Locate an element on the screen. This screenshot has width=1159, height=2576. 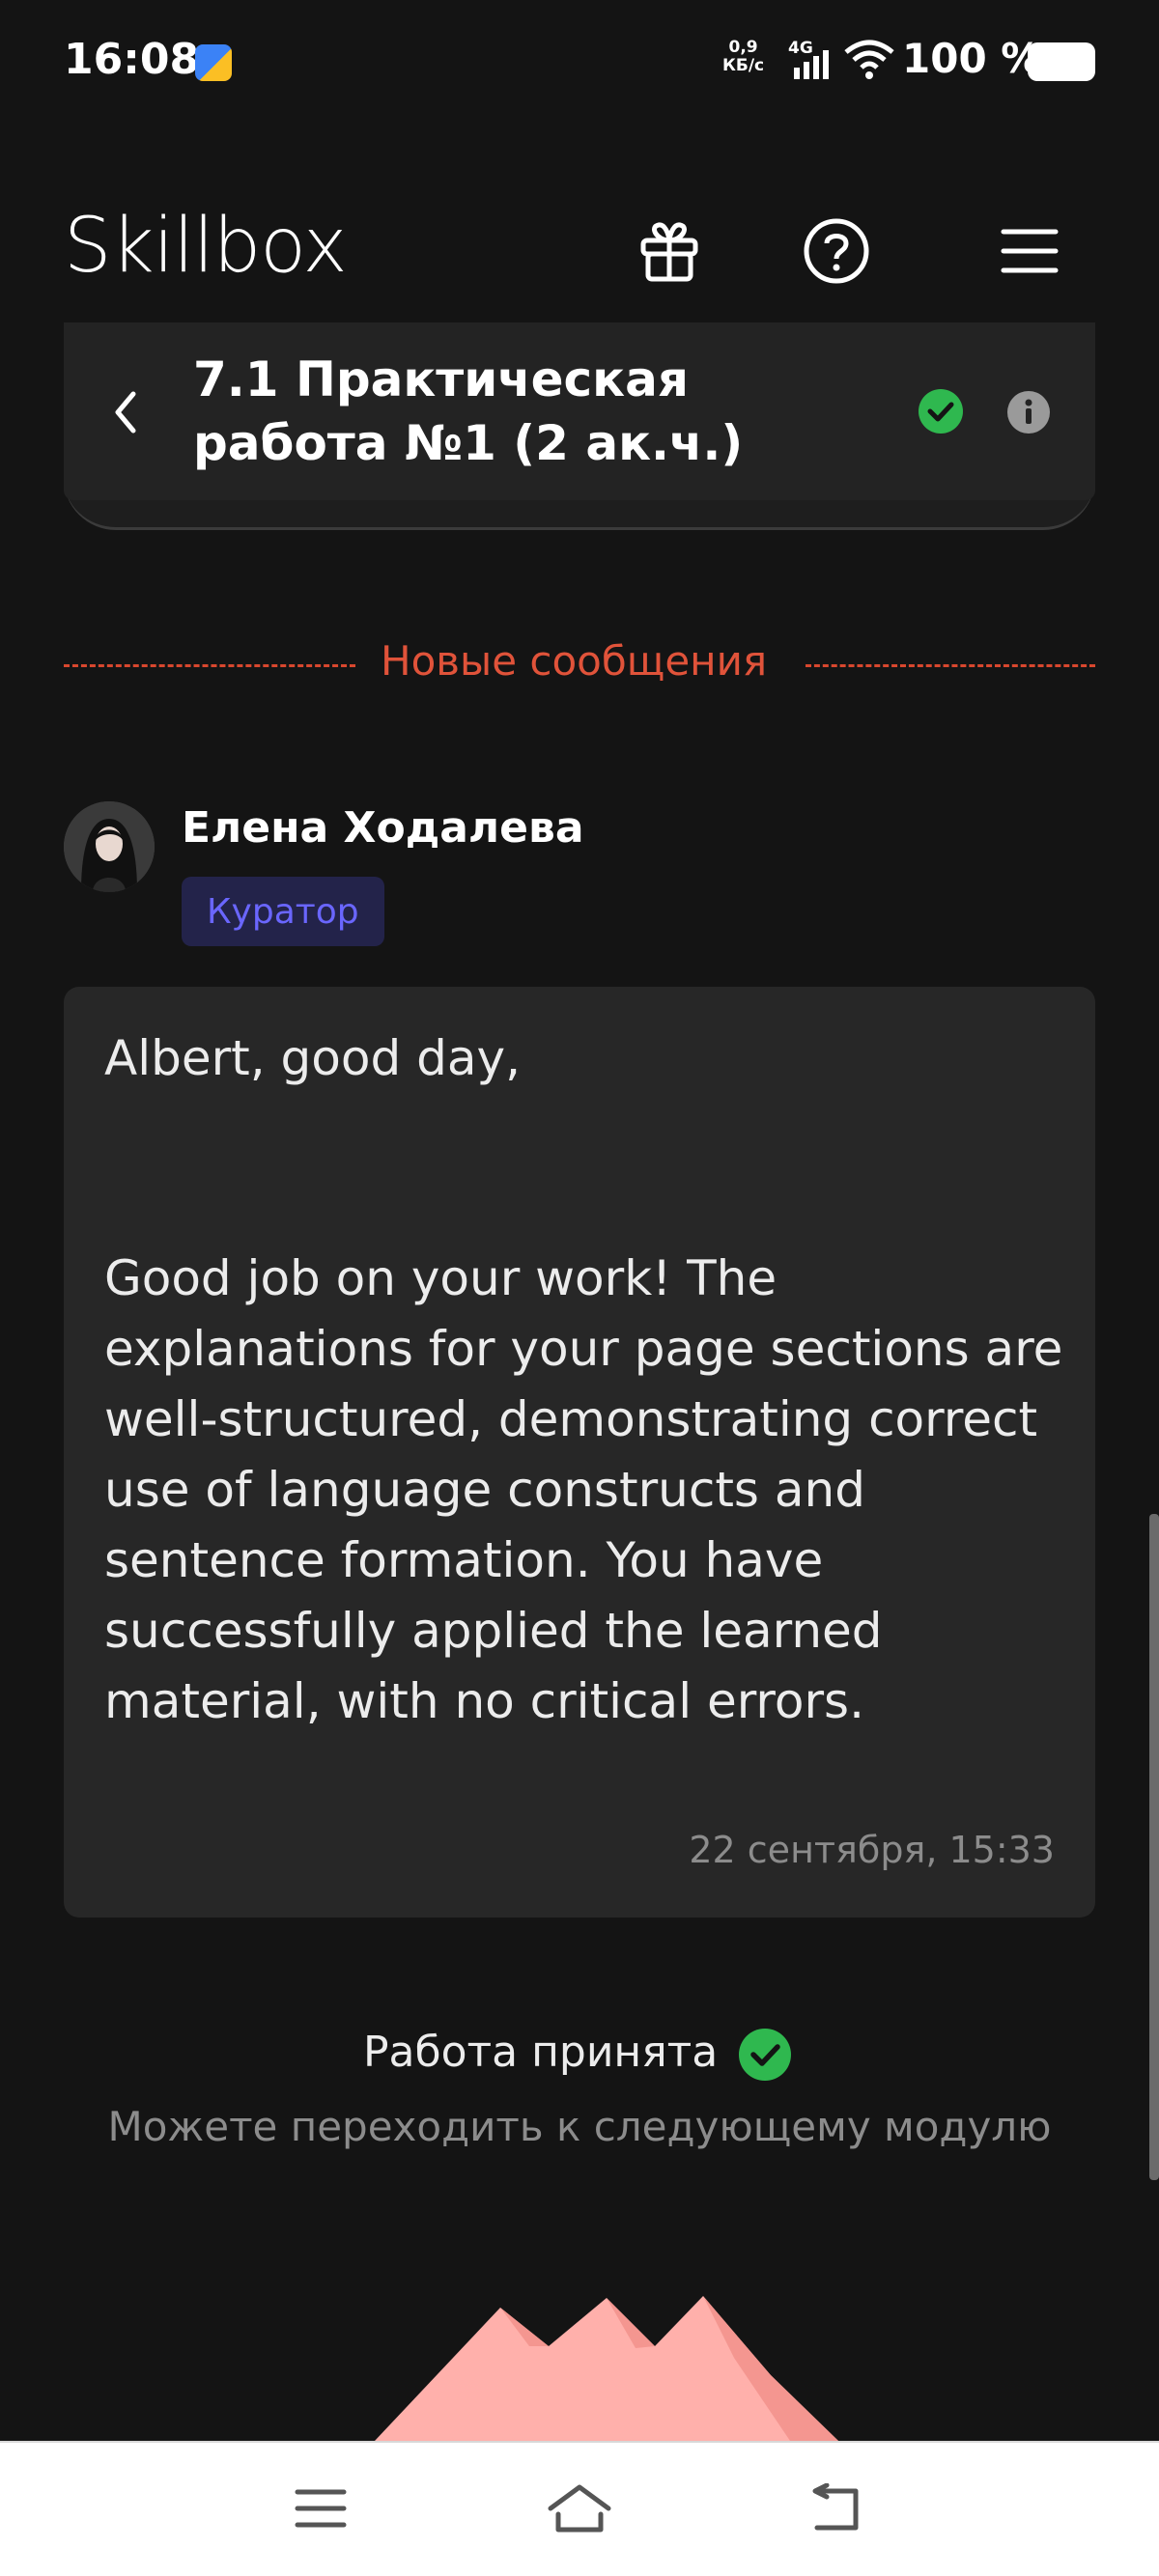
signal-bars-icon is located at coordinates (812, 64).